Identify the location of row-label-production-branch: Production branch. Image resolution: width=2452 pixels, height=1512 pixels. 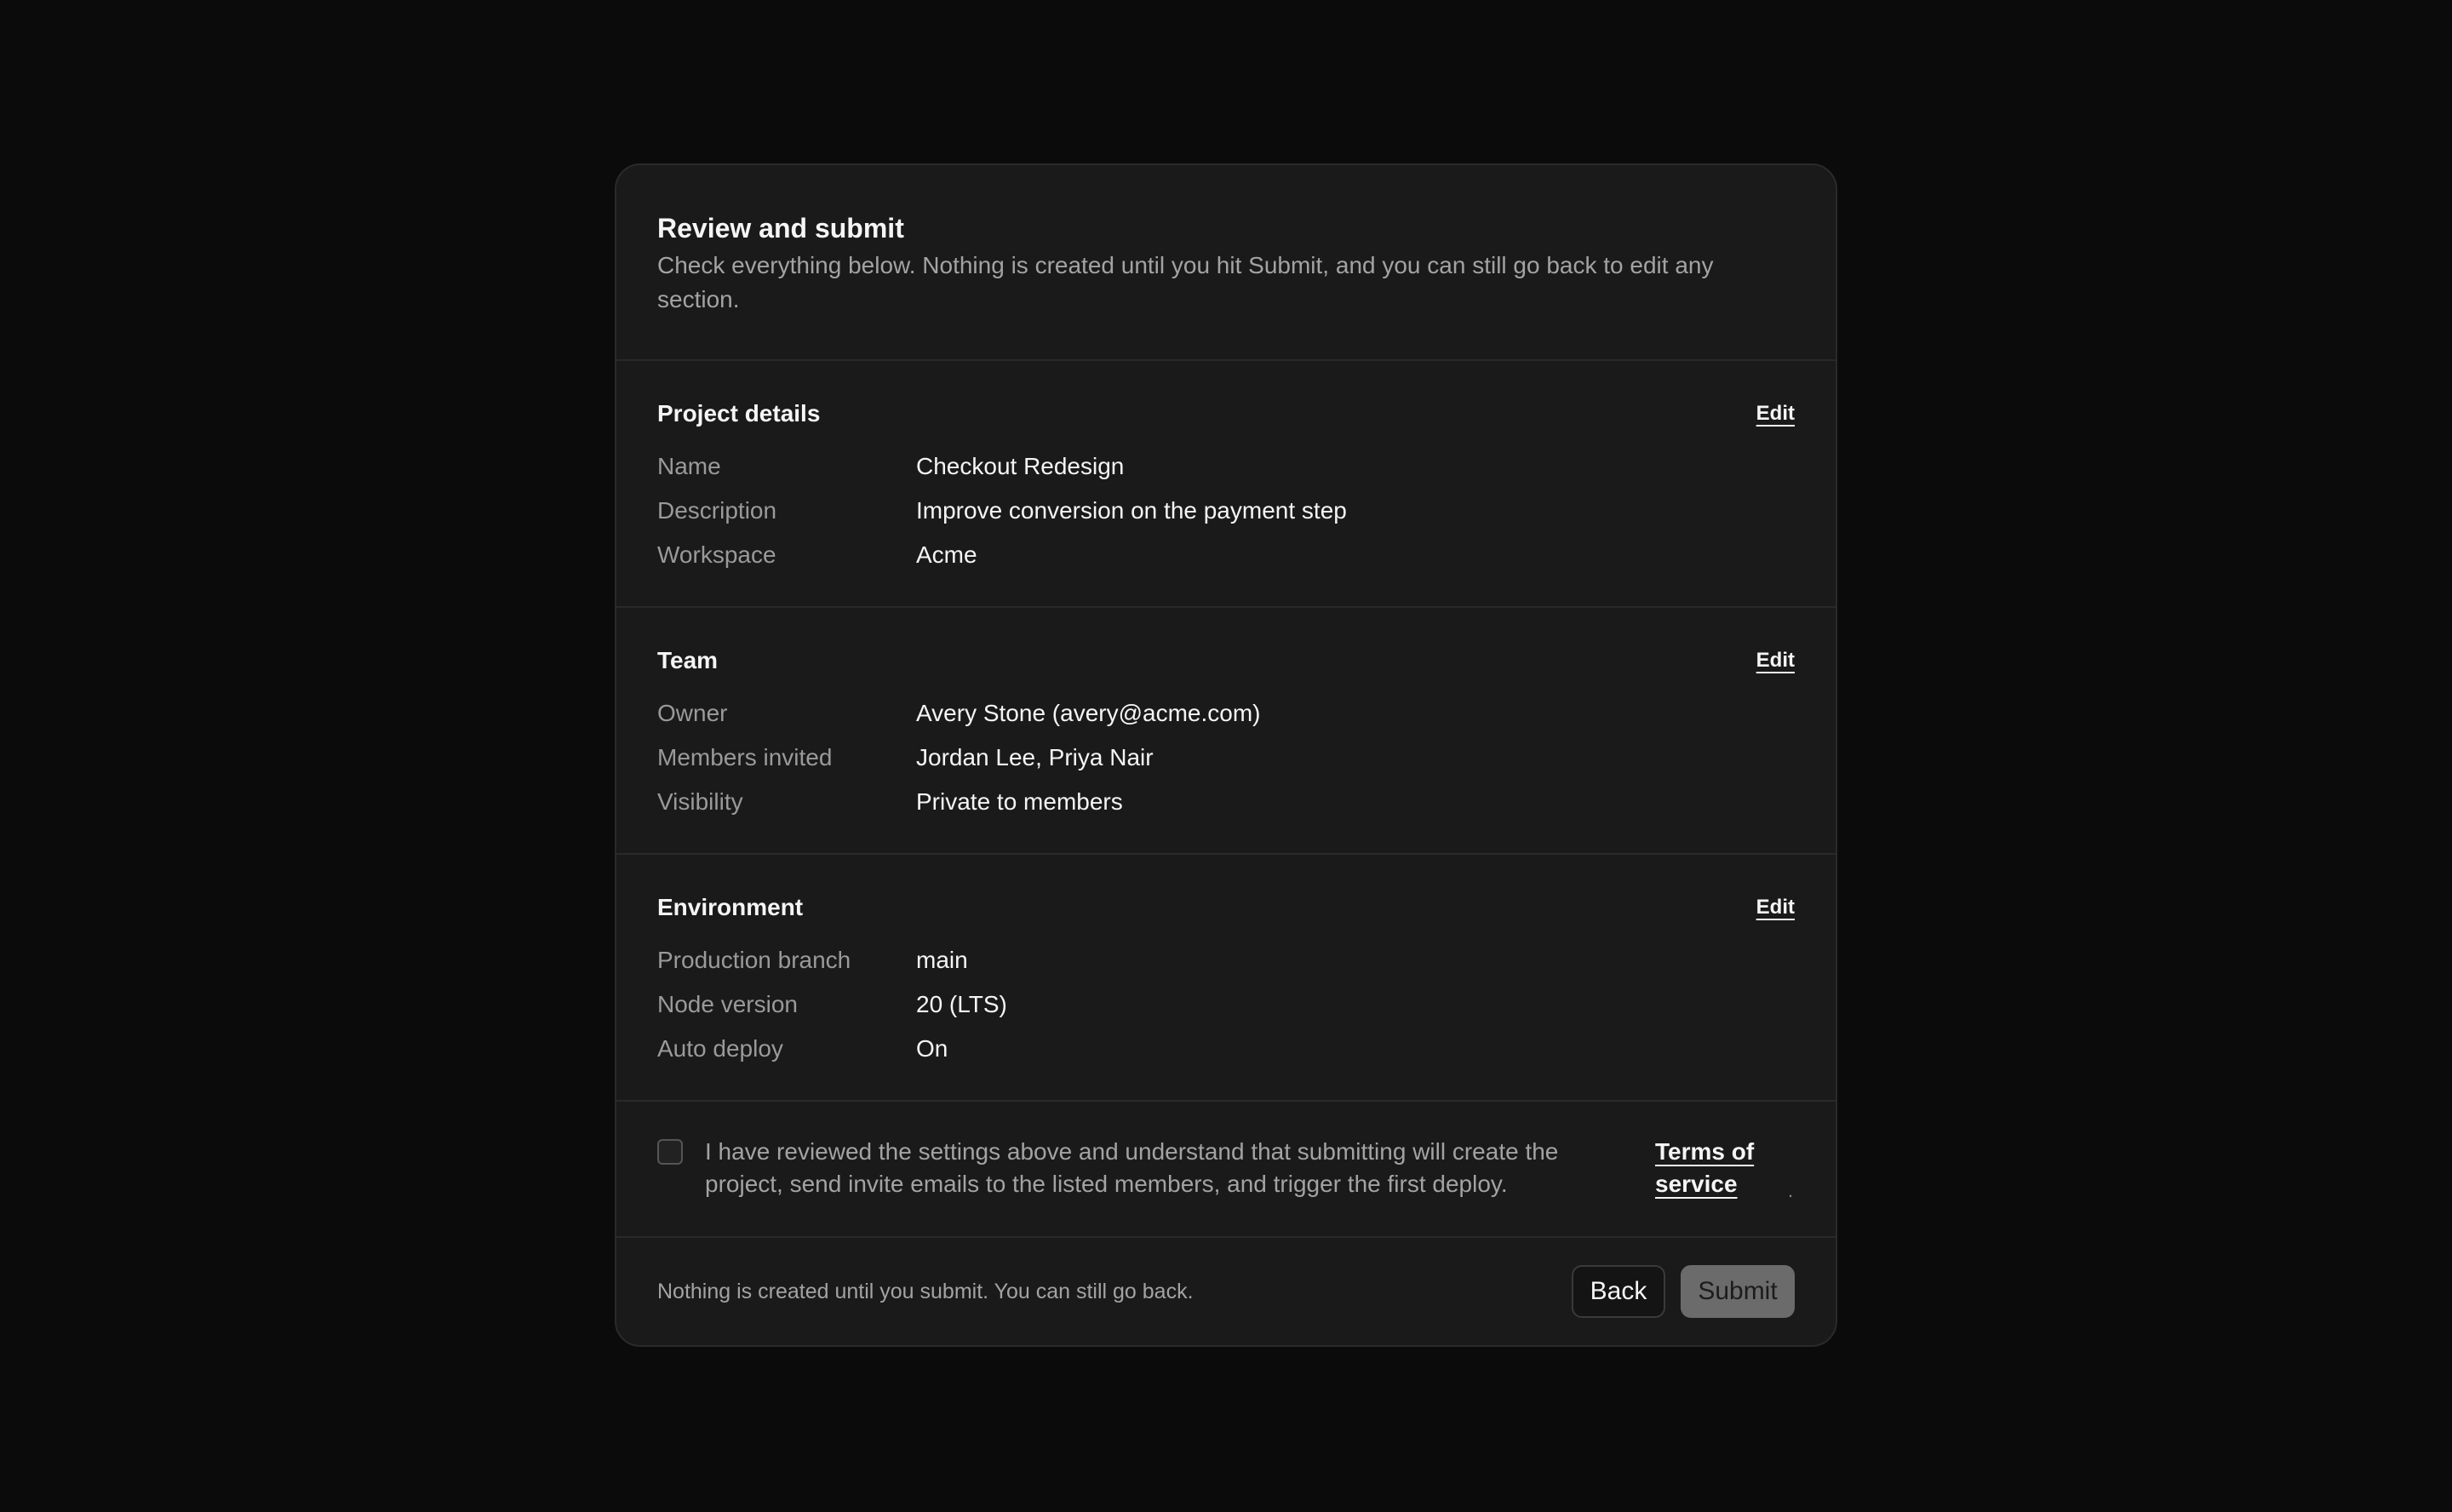
(754, 960).